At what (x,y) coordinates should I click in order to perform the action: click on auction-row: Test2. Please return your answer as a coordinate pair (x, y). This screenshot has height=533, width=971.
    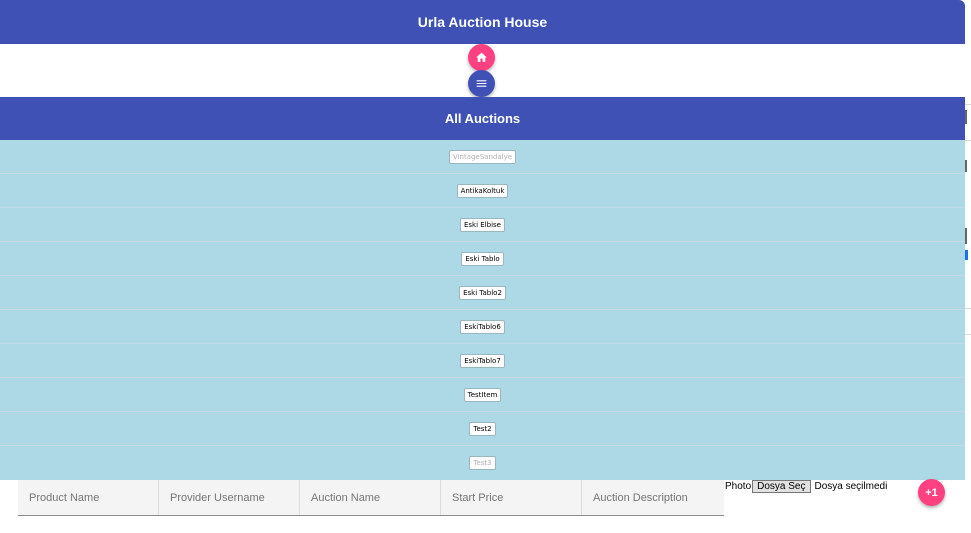
    Looking at the image, I should click on (482, 429).